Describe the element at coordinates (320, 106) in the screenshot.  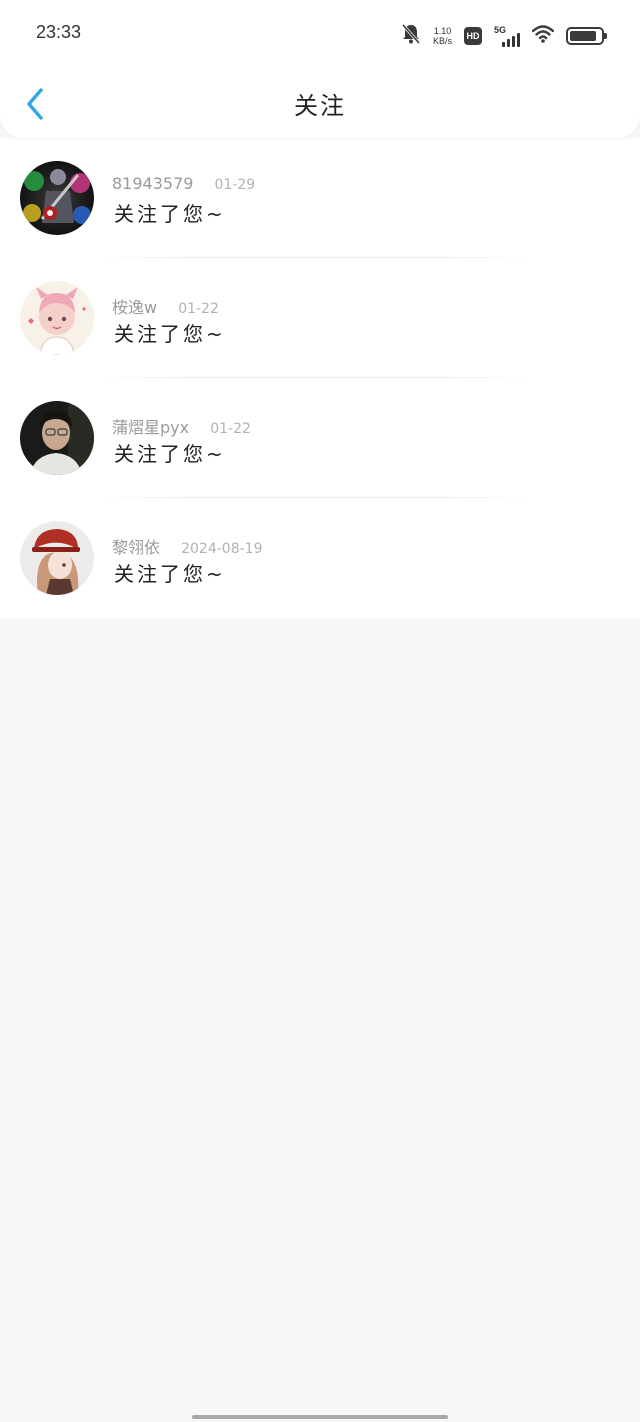
I see `page-title: 关注` at that location.